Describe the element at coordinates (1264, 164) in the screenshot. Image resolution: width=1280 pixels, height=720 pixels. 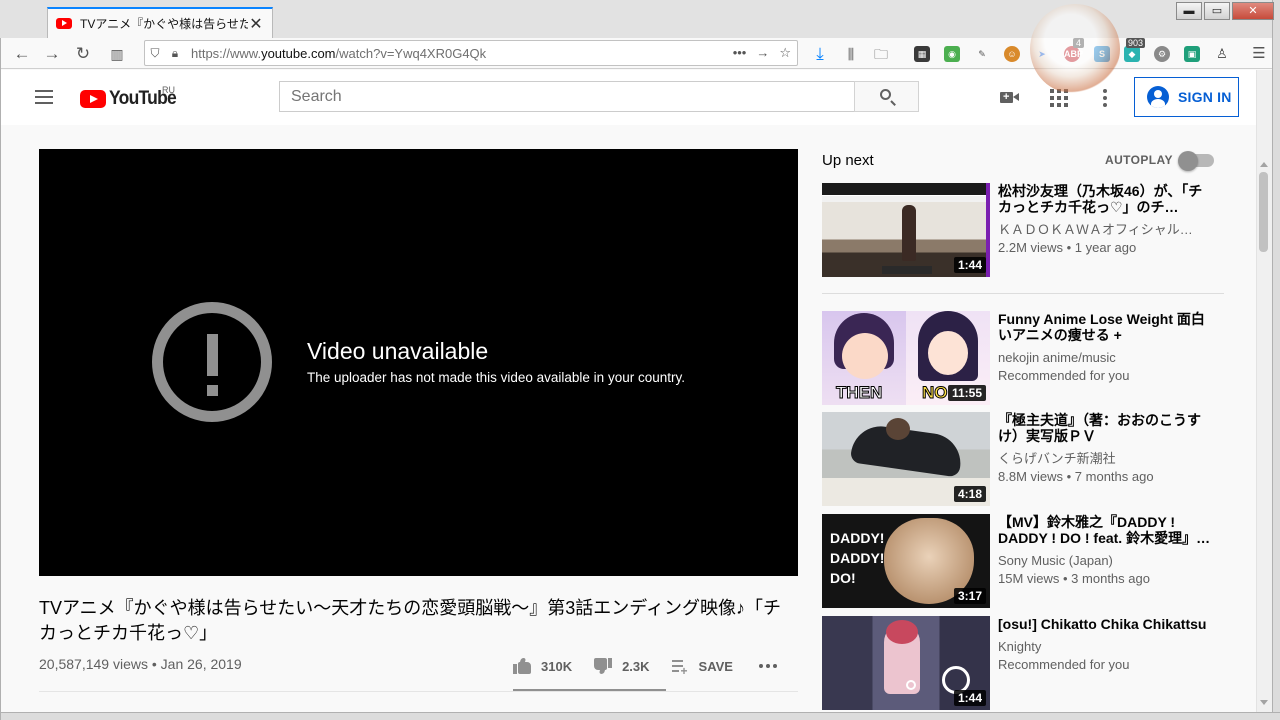
I see `scroll-up-arrow-icon` at that location.